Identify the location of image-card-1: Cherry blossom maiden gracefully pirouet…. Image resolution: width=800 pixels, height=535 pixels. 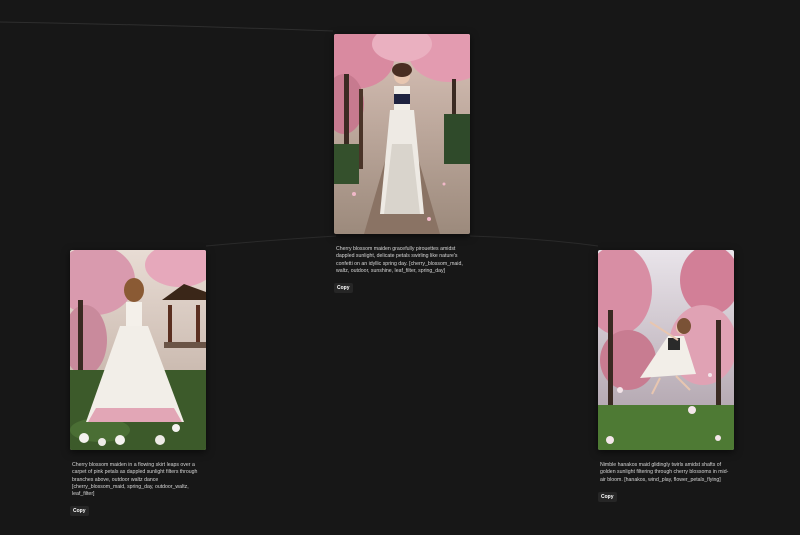
(404, 164).